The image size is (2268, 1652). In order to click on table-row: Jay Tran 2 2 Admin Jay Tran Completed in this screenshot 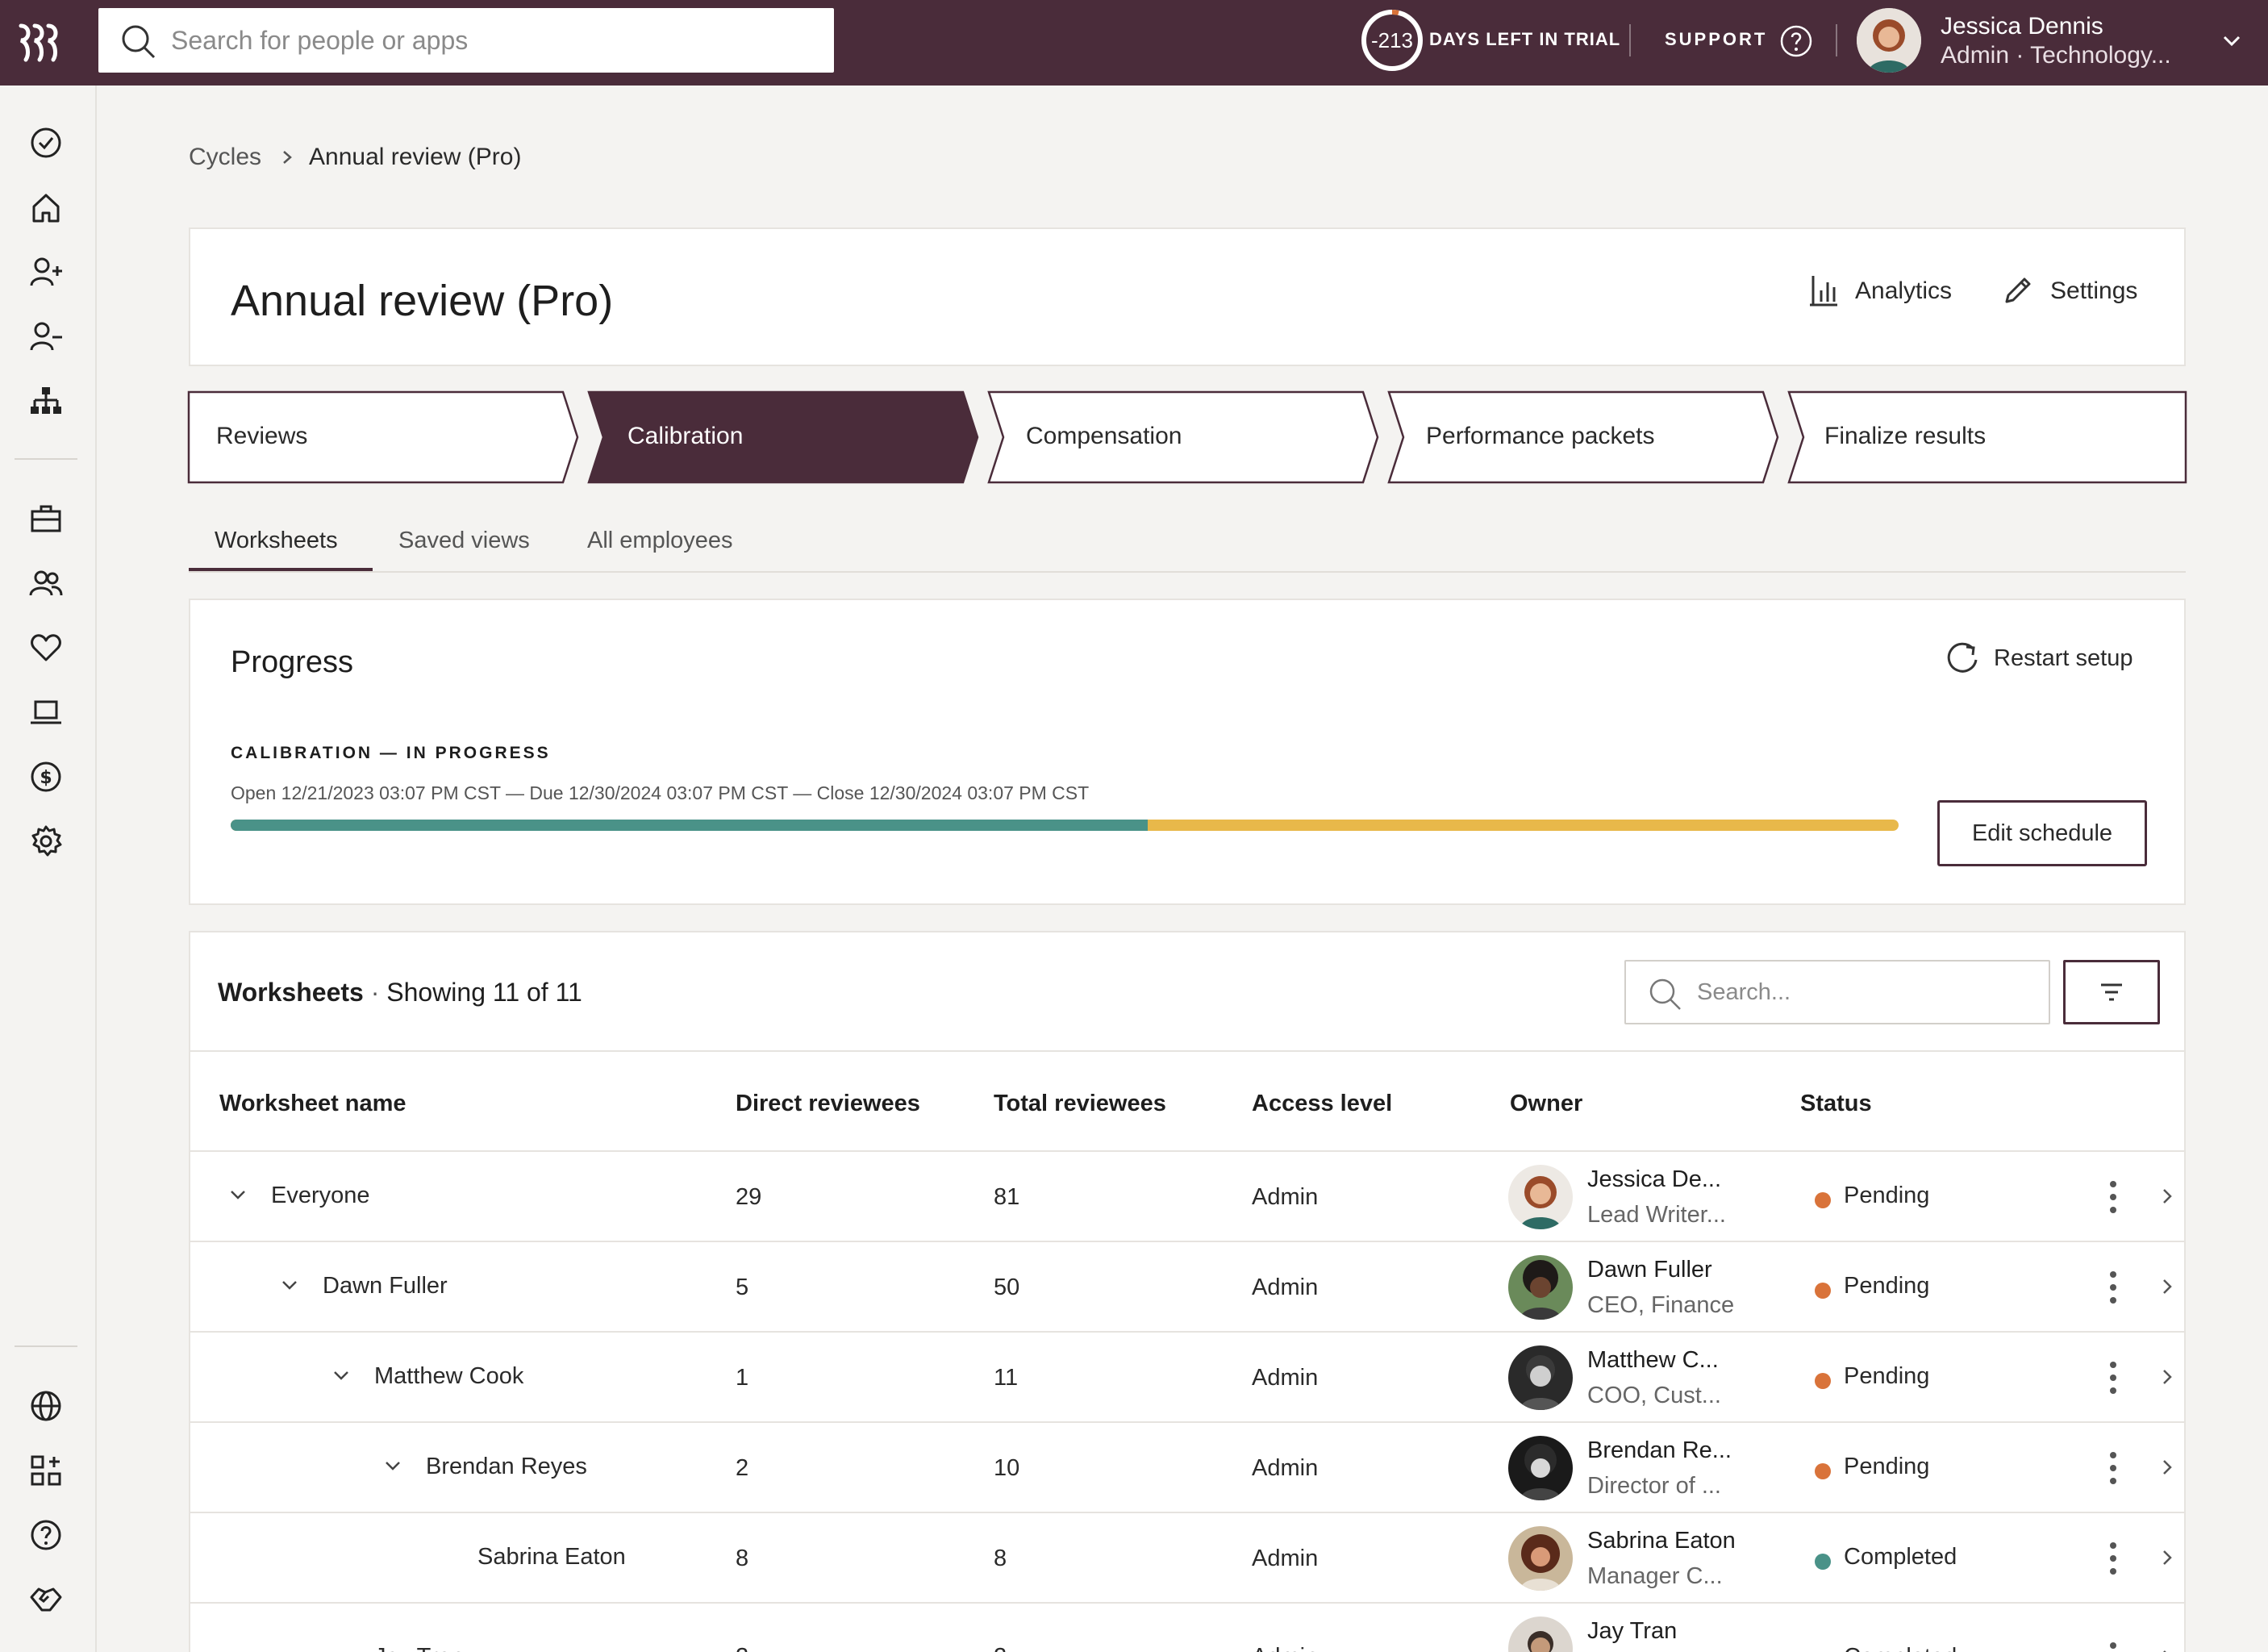, I will do `click(1187, 1628)`.